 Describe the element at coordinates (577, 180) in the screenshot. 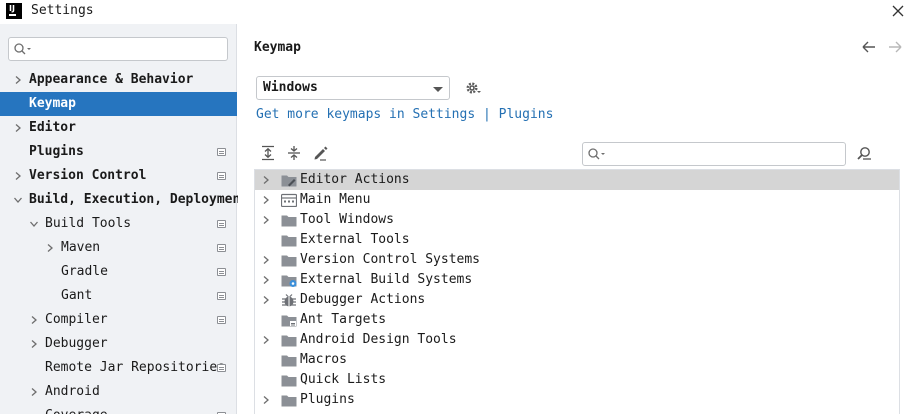

I see `action-row: Editor Actions` at that location.